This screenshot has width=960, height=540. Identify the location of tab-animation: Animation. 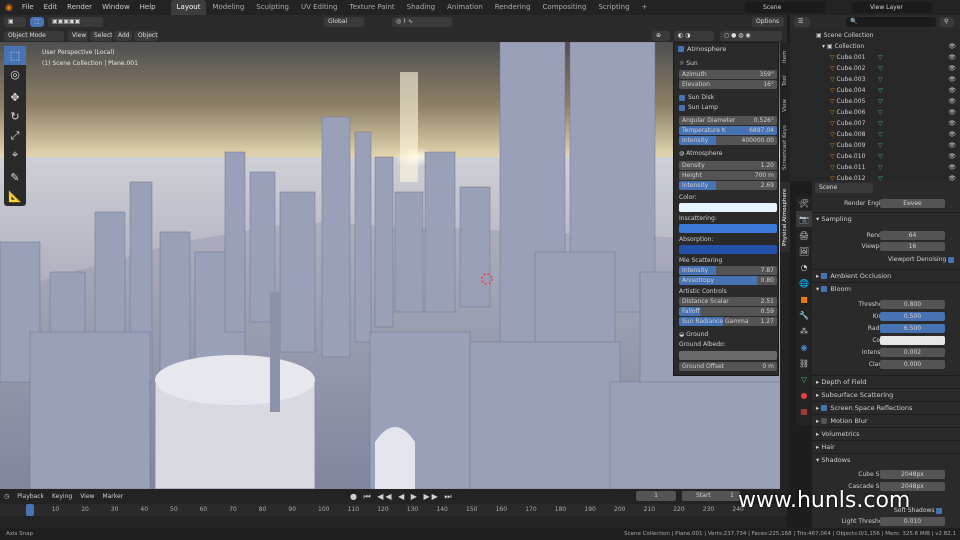
(465, 7).